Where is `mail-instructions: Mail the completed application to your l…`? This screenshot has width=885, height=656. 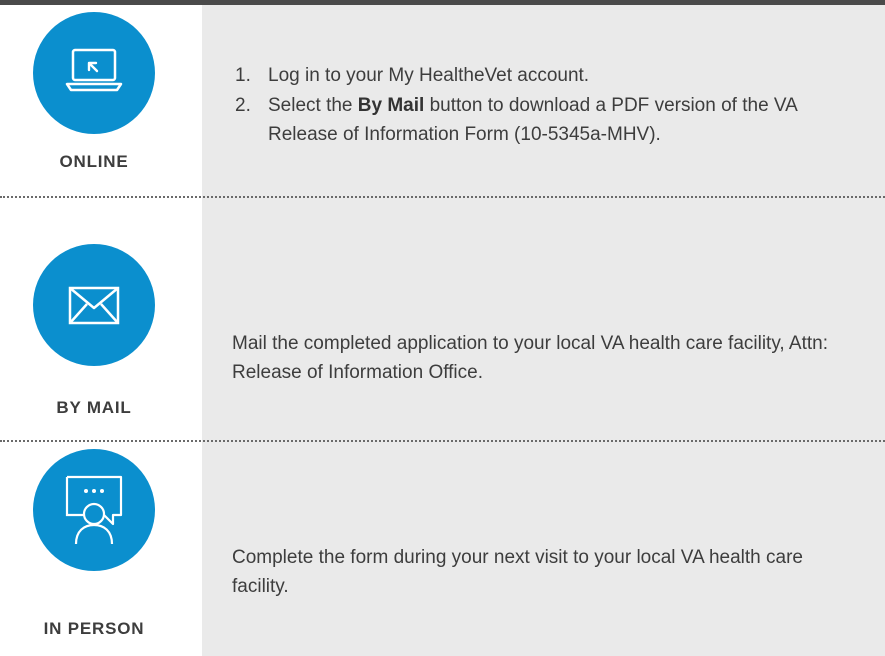 mail-instructions: Mail the completed application to your l… is located at coordinates (542, 358).